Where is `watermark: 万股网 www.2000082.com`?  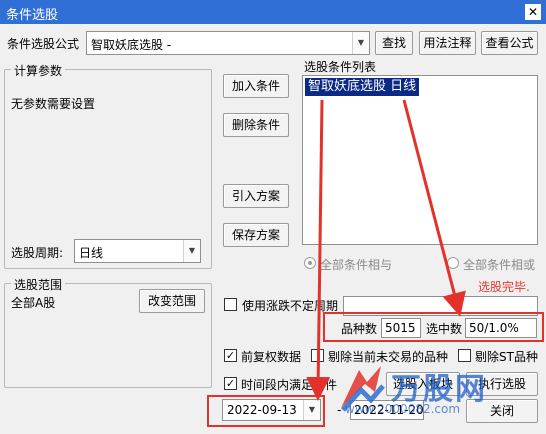
watermark: 万股网 www.2000082.com is located at coordinates (431, 388).